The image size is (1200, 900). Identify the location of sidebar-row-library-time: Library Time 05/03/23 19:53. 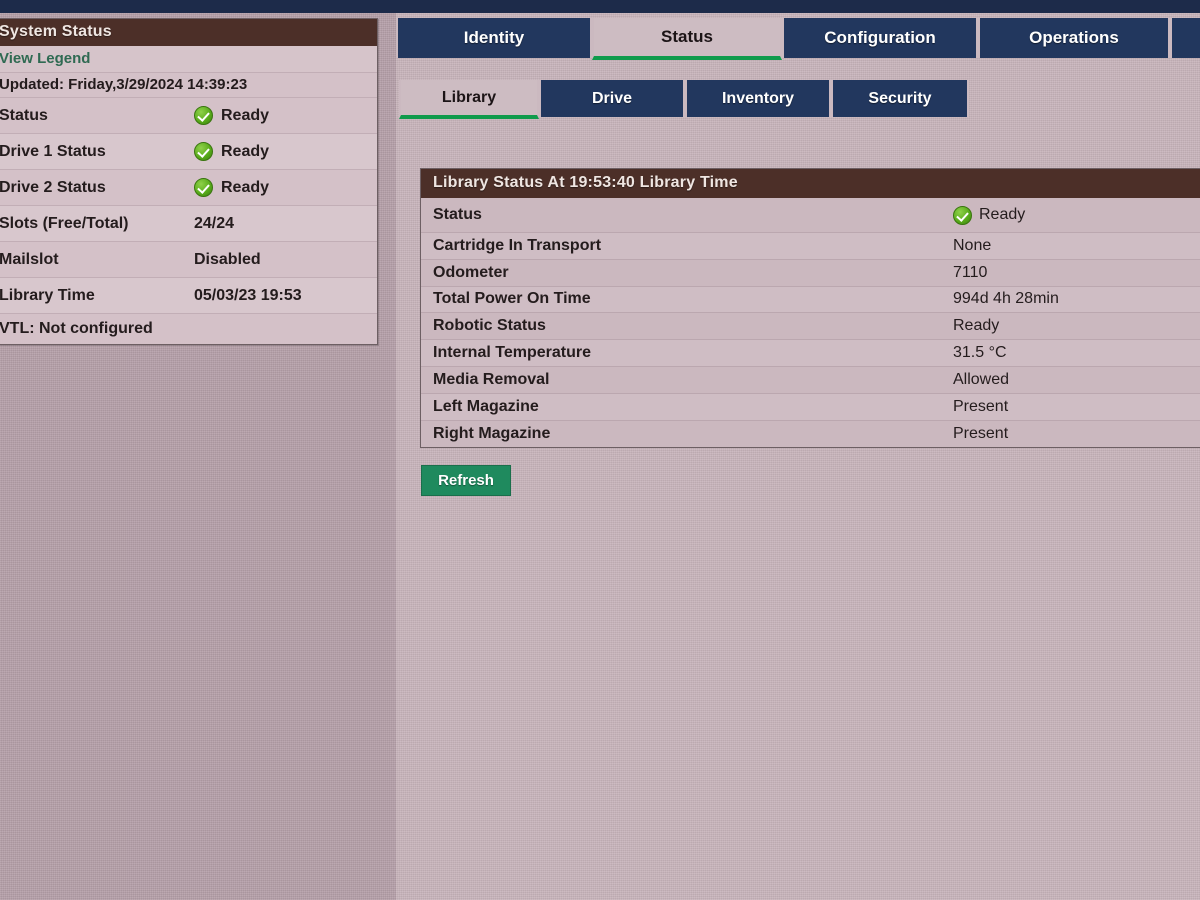
(188, 296).